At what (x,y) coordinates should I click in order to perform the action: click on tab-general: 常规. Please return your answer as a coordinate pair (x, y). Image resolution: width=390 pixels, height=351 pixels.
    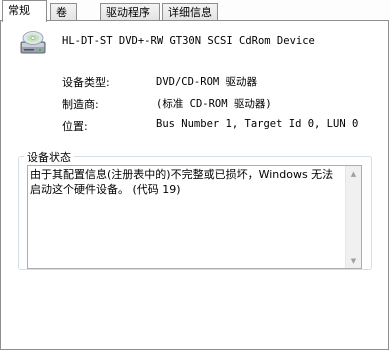
    Looking at the image, I should click on (24, 11).